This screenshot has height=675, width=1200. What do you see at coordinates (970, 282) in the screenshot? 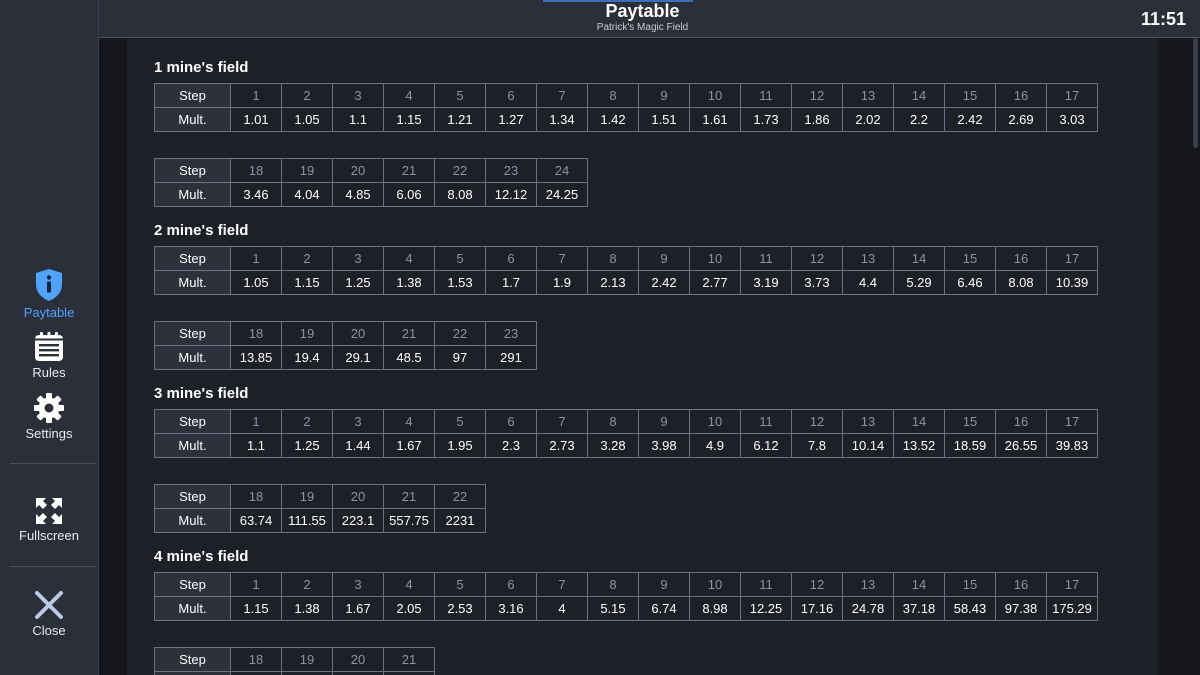
I see `multiplier-cell: 6.46` at bounding box center [970, 282].